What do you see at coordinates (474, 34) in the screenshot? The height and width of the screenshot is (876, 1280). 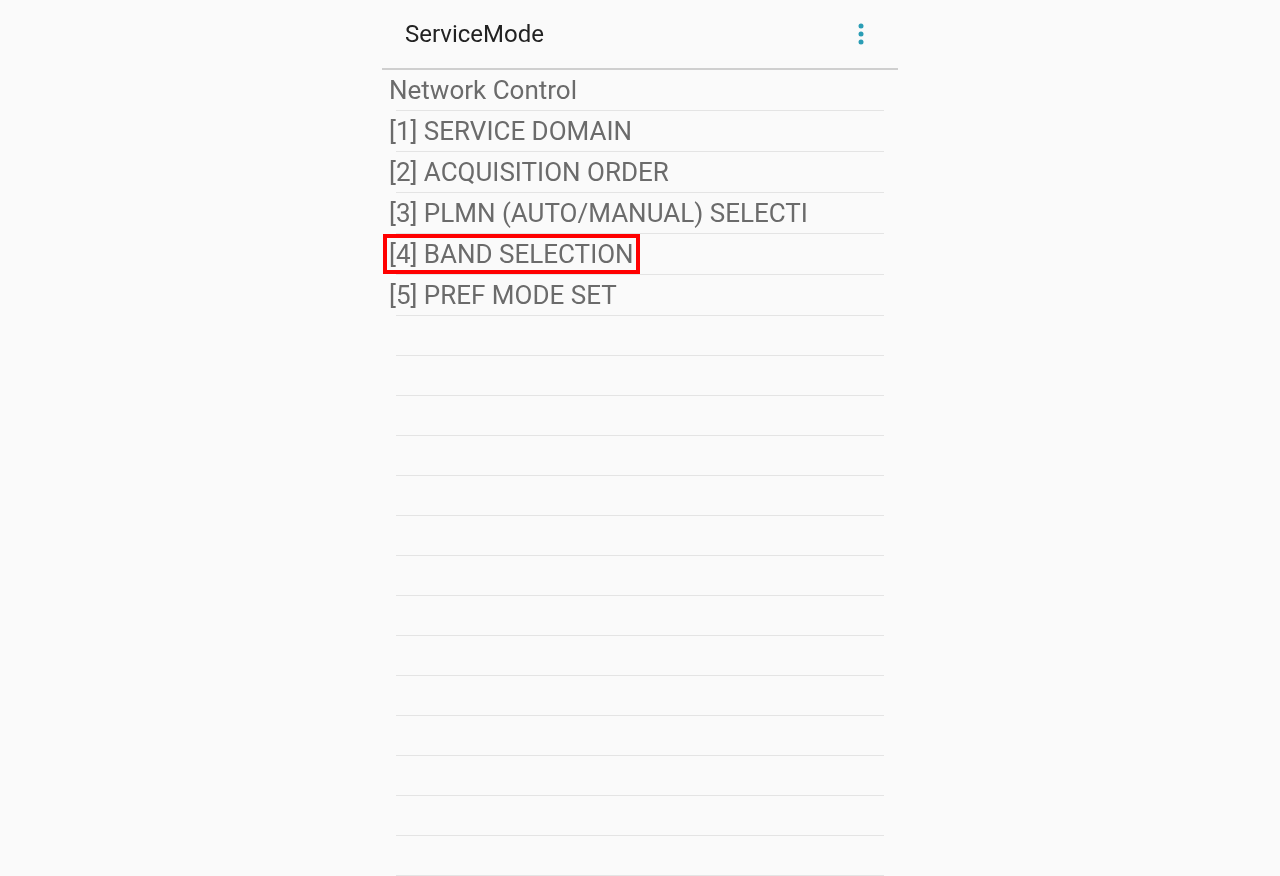 I see `app-title: ServiceMode` at bounding box center [474, 34].